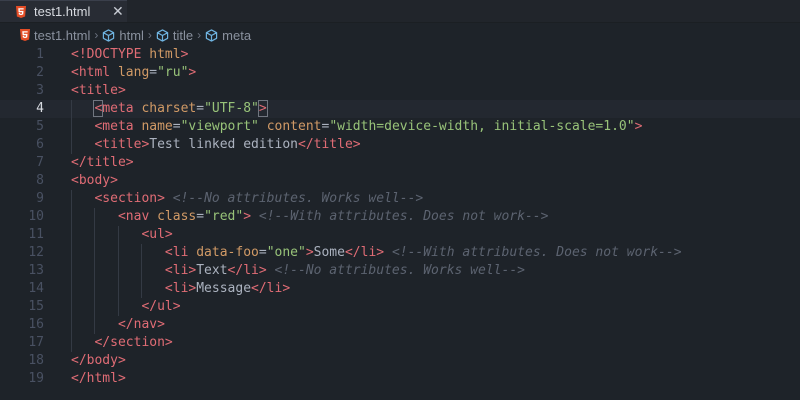  I want to click on code-line: 17 </section>, so click(400, 343).